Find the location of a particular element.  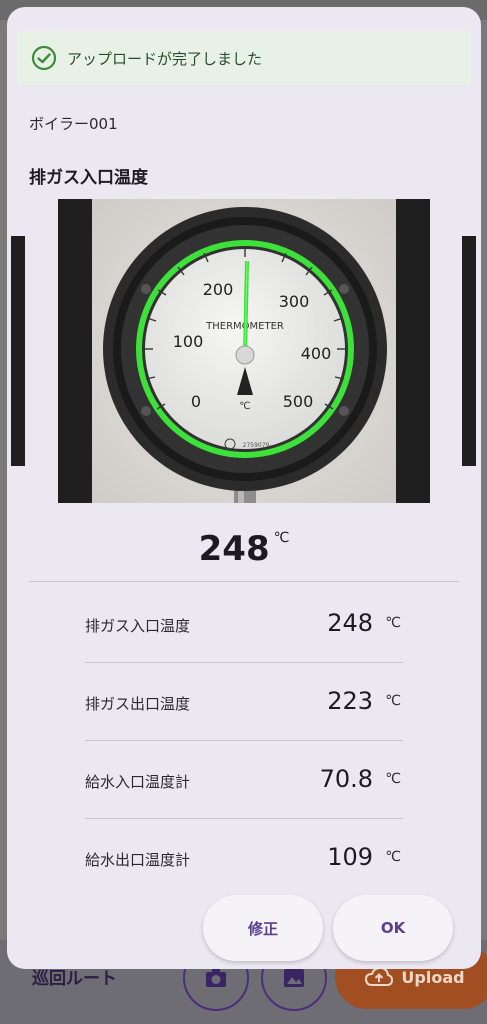

cloud-upload-icon is located at coordinates (379, 976).